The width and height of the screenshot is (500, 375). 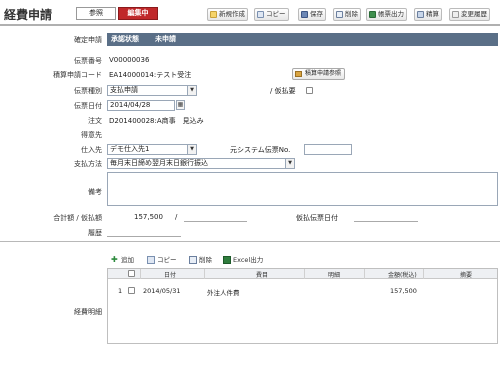 I want to click on row-number: 1, so click(x=120, y=291).